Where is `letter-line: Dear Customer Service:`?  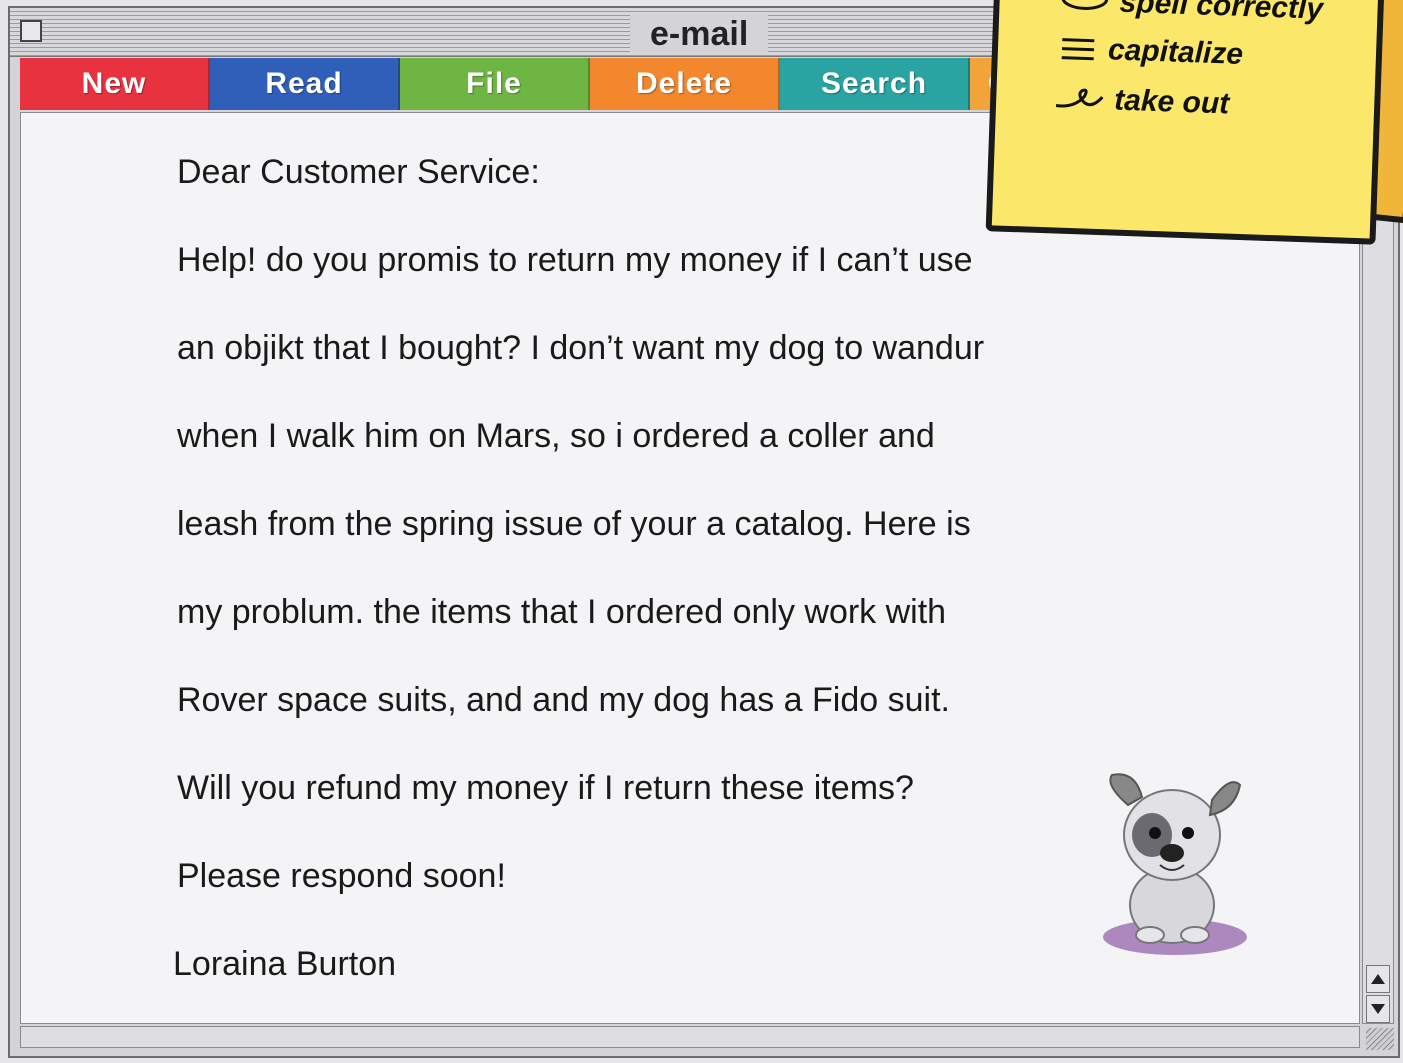 letter-line: Dear Customer Service: is located at coordinates (358, 172).